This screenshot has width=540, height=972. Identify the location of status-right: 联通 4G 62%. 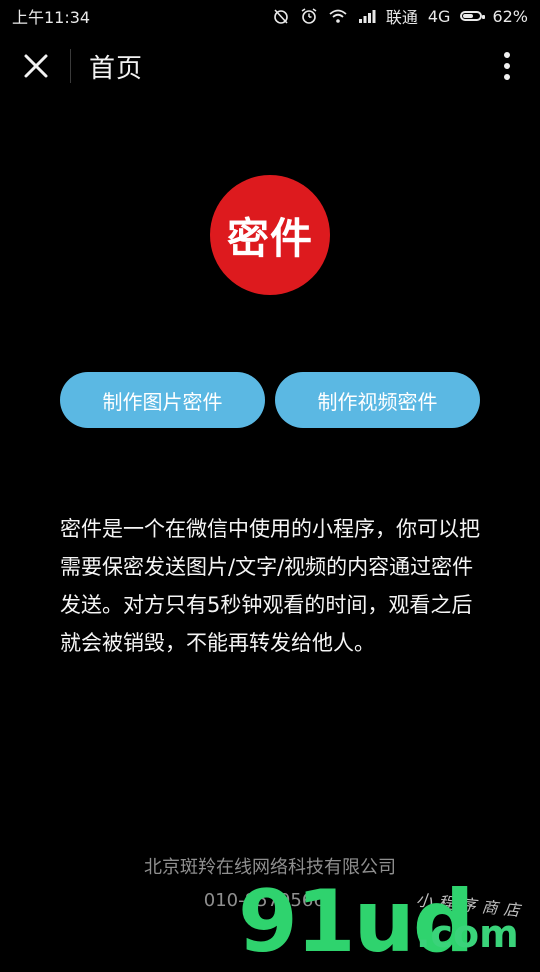
(400, 16).